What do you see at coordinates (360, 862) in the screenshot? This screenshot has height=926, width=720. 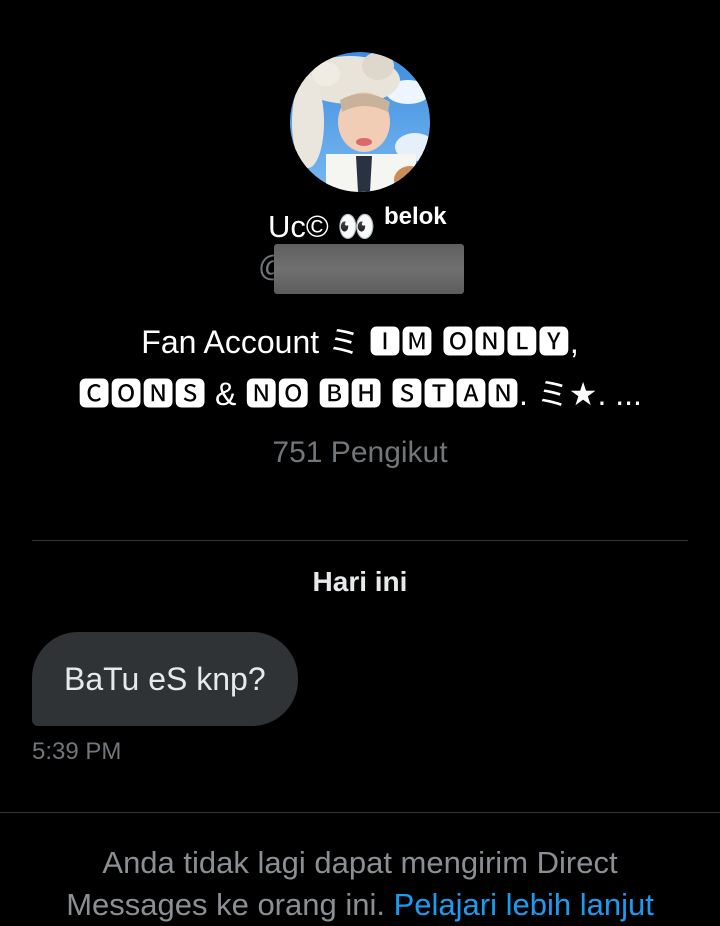 I see `notice-line-1: Anda tidak lagi dapat mengirim Direct` at bounding box center [360, 862].